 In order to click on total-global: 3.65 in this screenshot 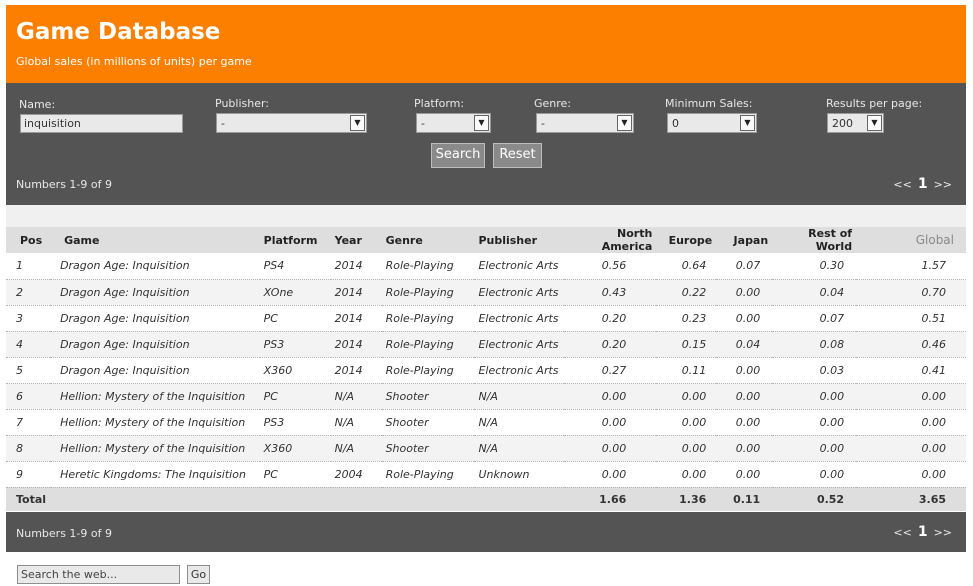, I will do `click(911, 499)`.